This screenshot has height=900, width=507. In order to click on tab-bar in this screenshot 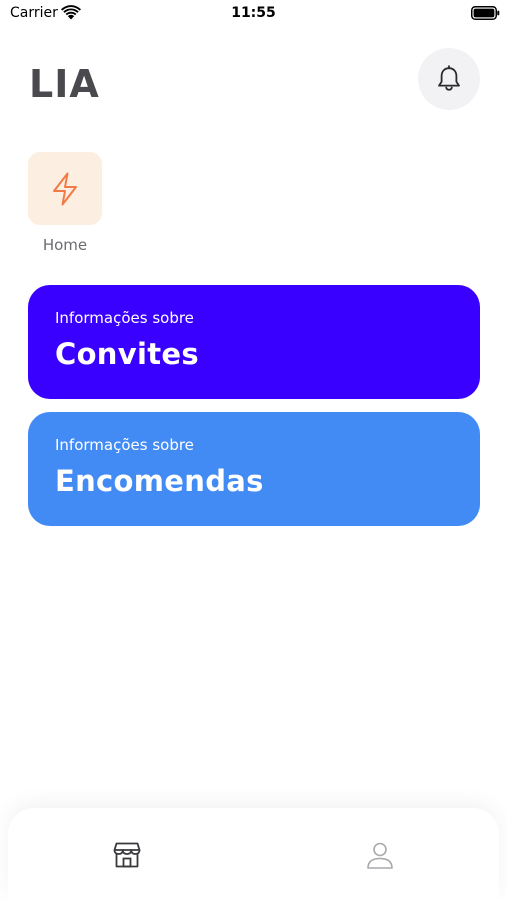, I will do `click(253, 854)`.